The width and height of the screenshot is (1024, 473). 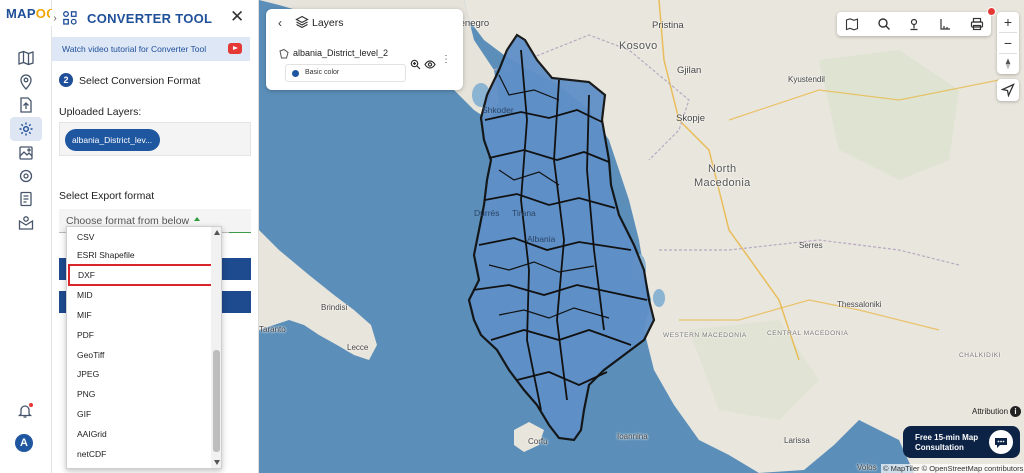 What do you see at coordinates (217, 462) in the screenshot?
I see `scroll-down-arrow-icon` at bounding box center [217, 462].